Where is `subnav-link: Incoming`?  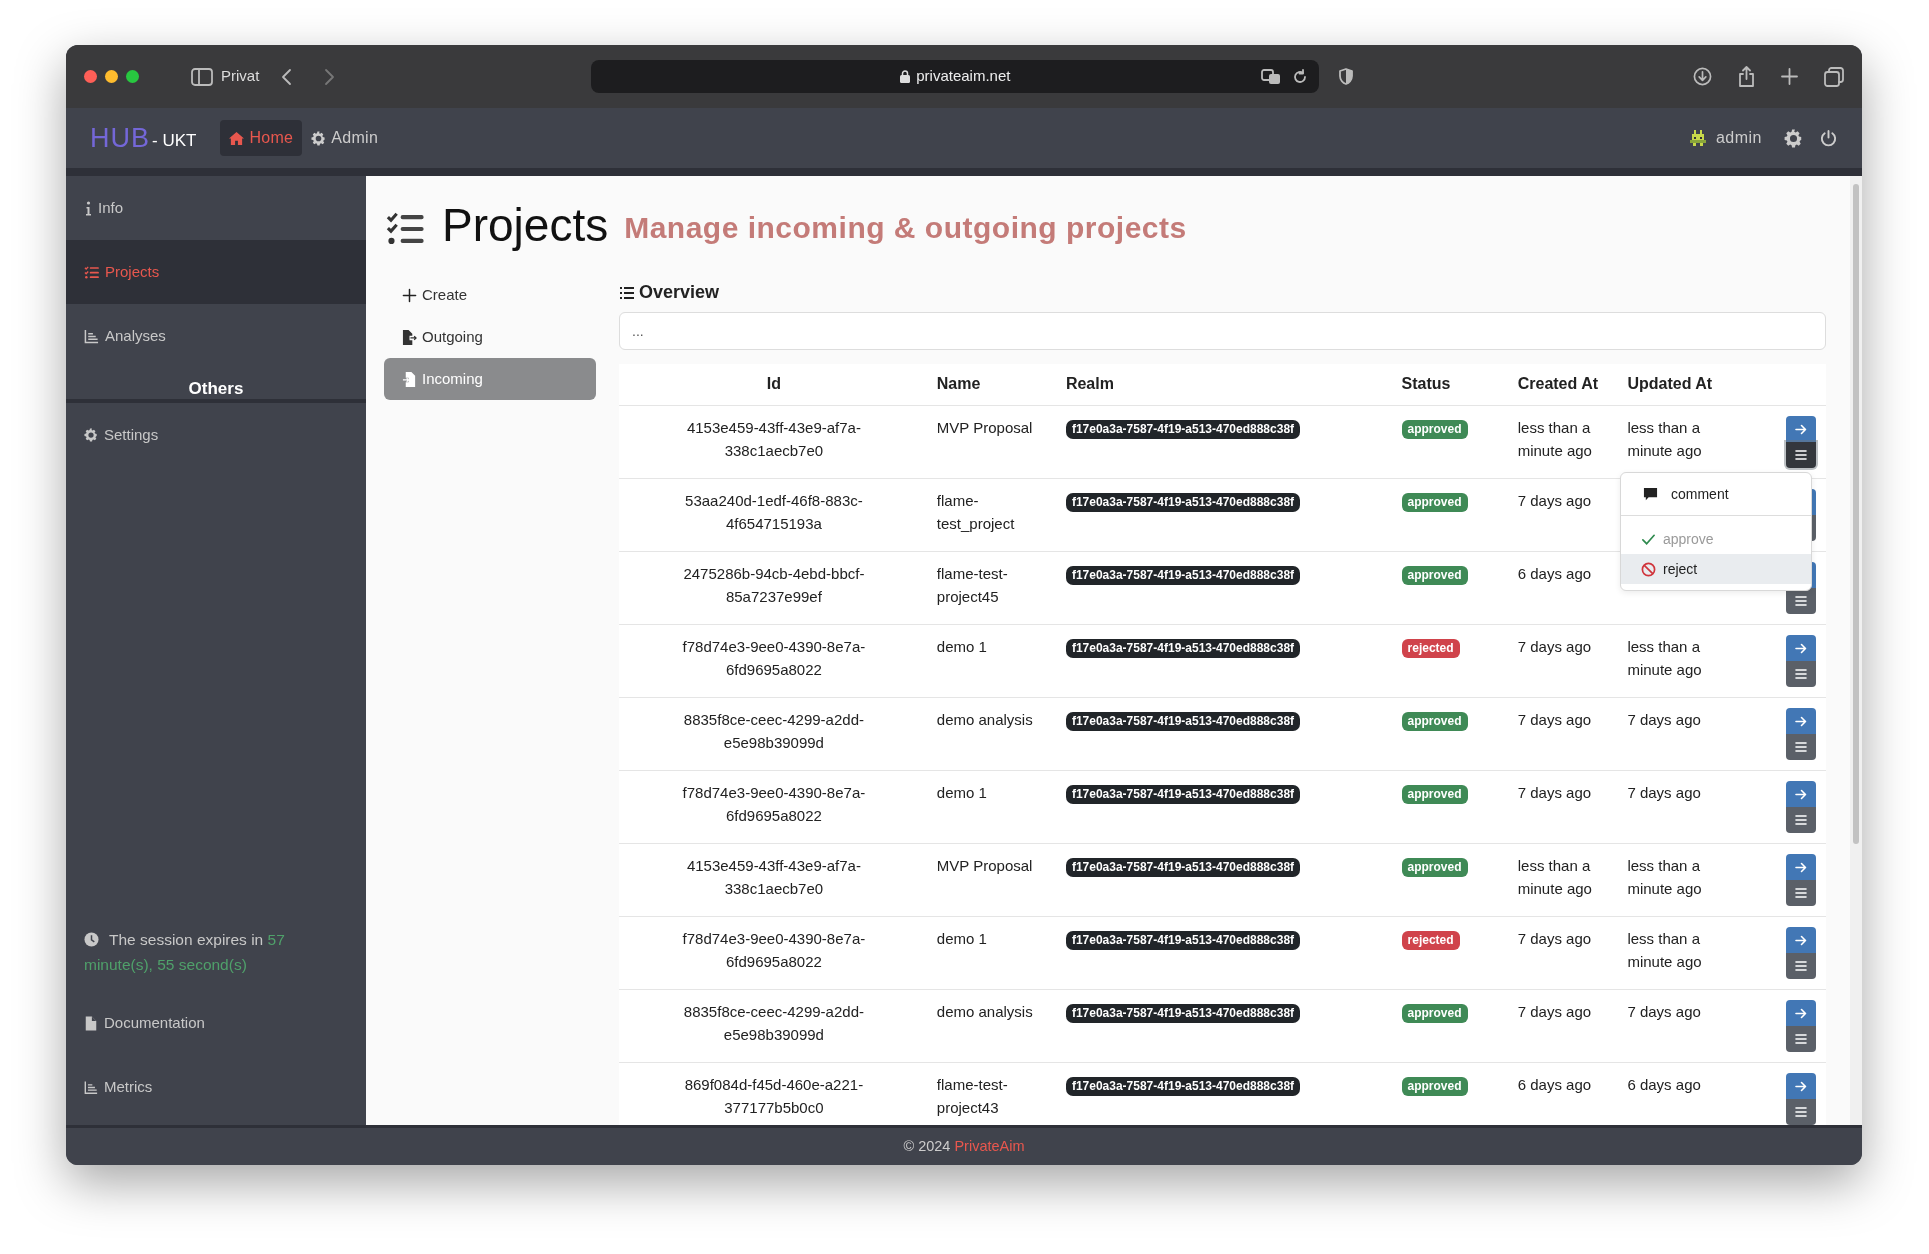
subnav-link: Incoming is located at coordinates (490, 379).